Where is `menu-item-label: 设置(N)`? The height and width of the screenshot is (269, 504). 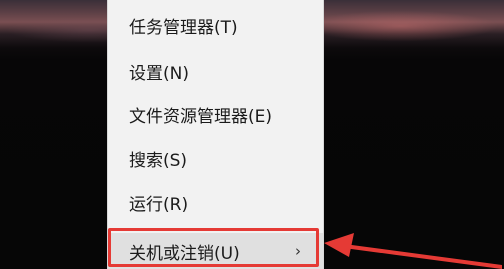 menu-item-label: 设置(N) is located at coordinates (159, 73).